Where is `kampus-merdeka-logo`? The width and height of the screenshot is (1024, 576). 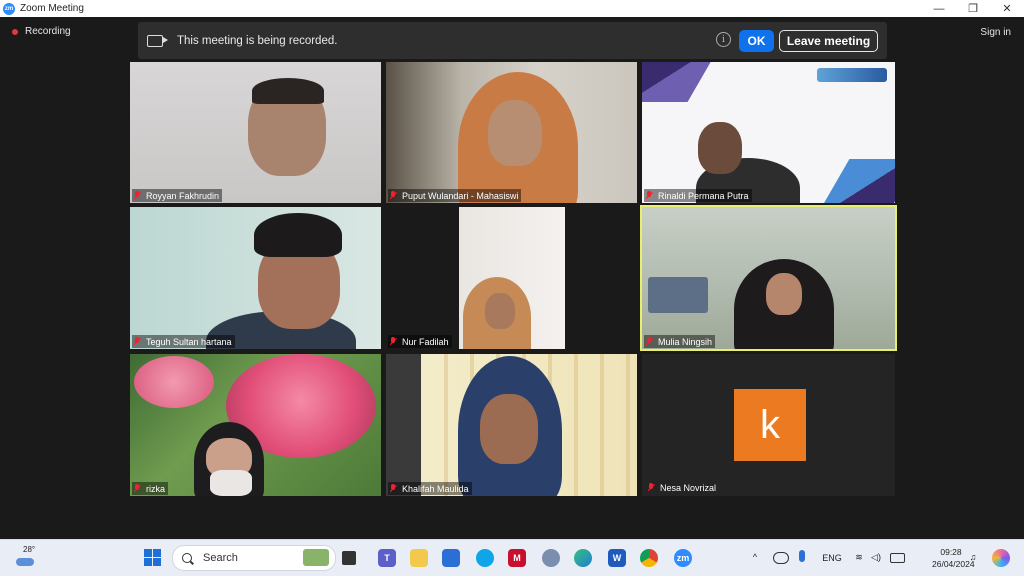
kampus-merdeka-logo is located at coordinates (852, 75).